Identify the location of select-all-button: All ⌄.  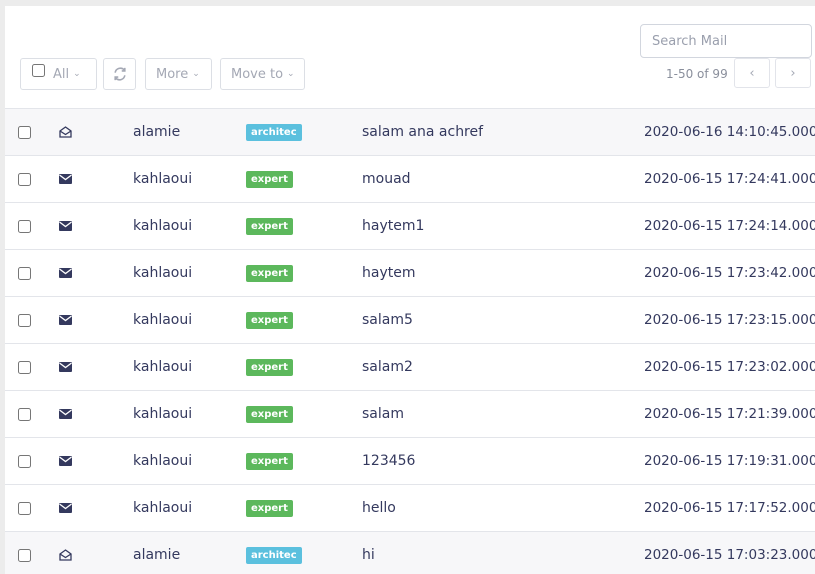
(58, 74).